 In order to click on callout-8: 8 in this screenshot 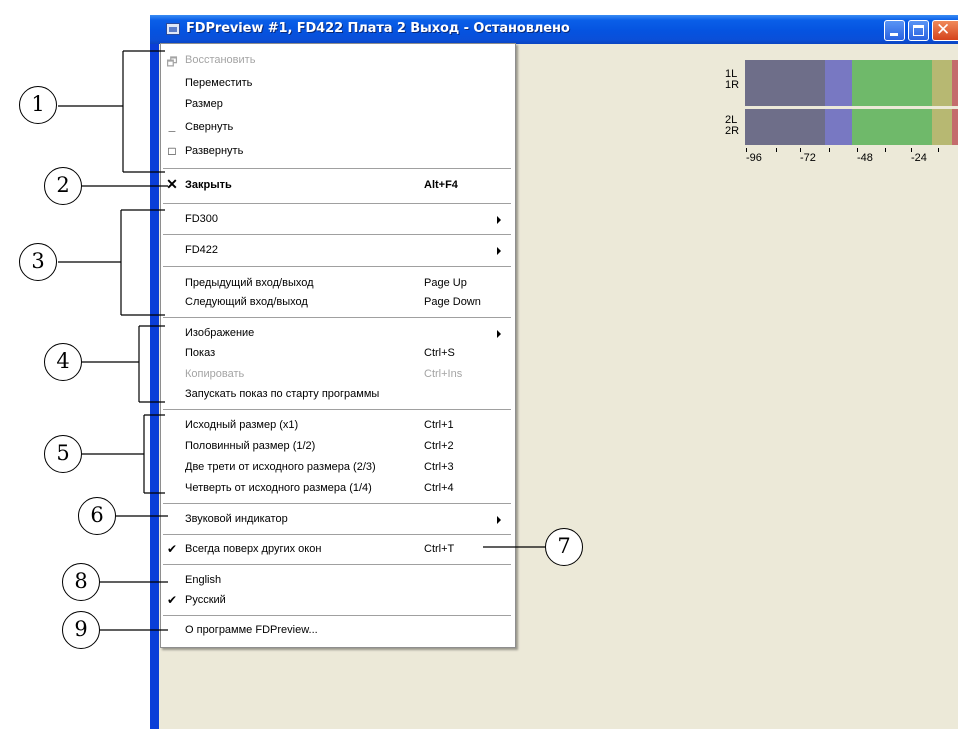, I will do `click(81, 582)`.